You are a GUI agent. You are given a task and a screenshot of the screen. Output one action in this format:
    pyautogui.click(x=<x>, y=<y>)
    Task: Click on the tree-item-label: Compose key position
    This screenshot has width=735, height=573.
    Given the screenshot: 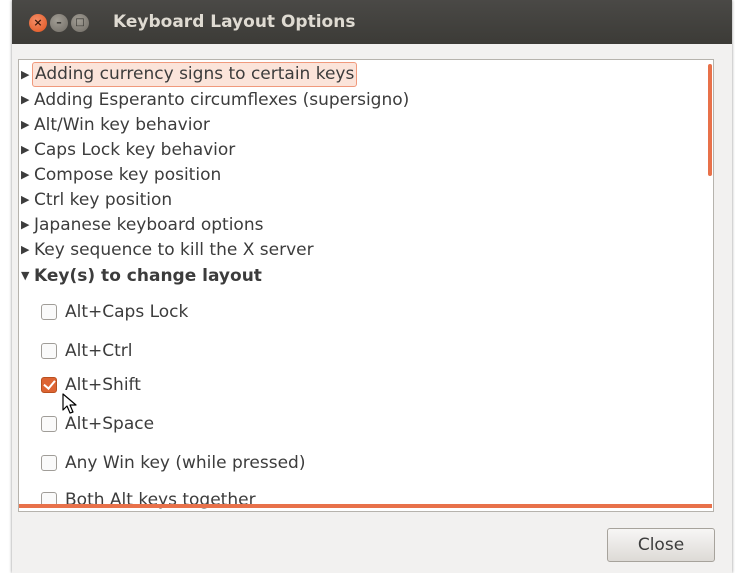 What is the action you would take?
    pyautogui.click(x=128, y=175)
    